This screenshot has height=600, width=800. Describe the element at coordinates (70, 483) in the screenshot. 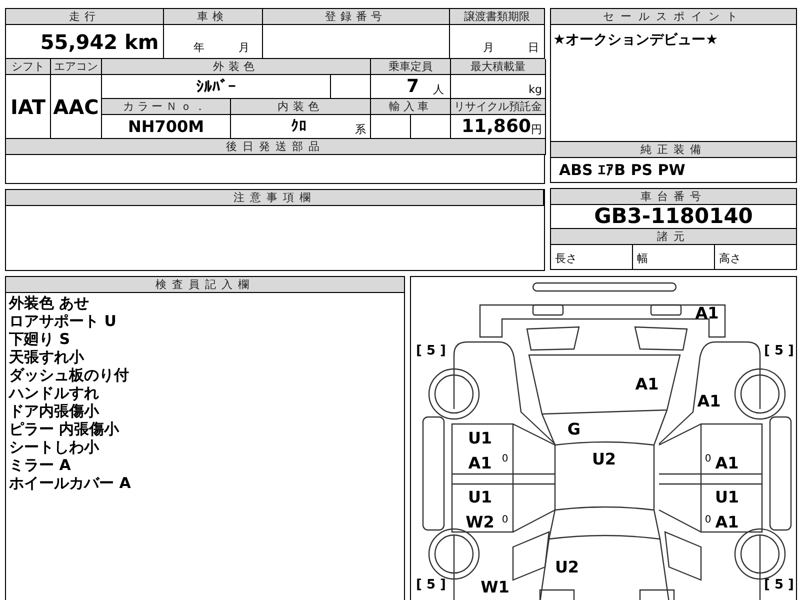

I see `inspector-note: ホイールカバー A` at that location.